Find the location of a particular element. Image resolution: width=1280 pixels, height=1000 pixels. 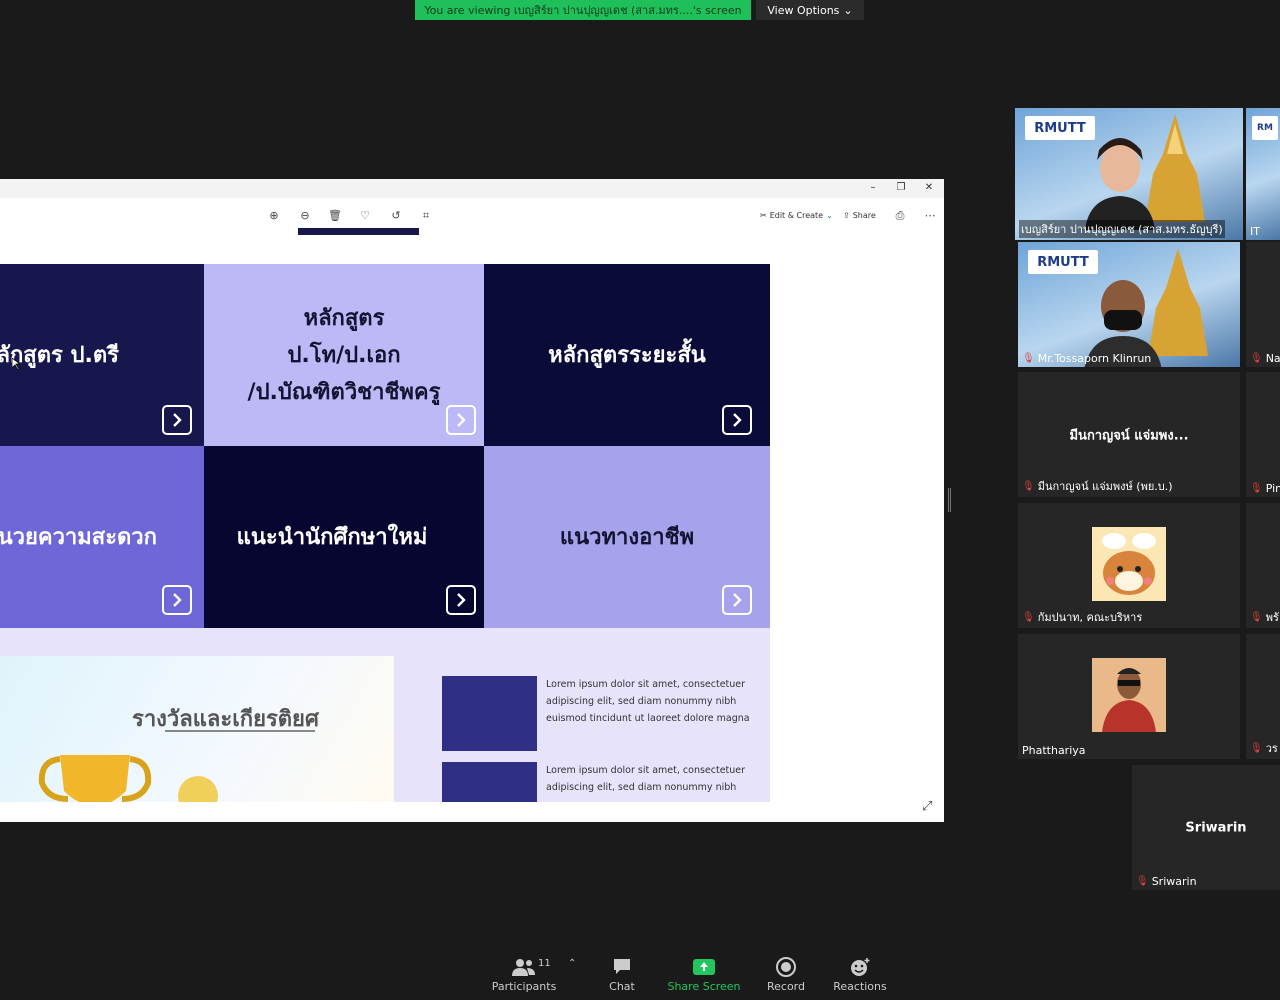

delete-icon: 🗑 is located at coordinates (335, 216).